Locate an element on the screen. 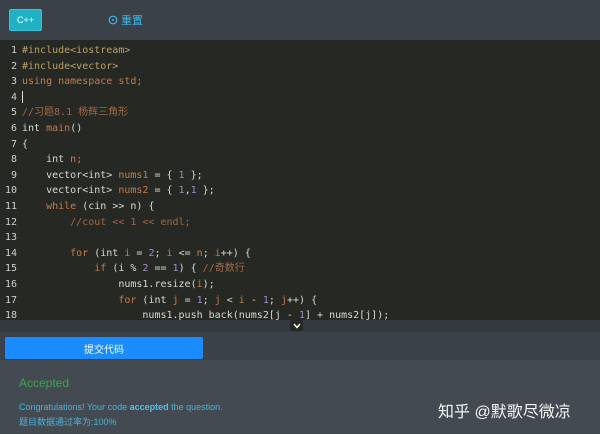  line-number: 18 is located at coordinates (10, 315).